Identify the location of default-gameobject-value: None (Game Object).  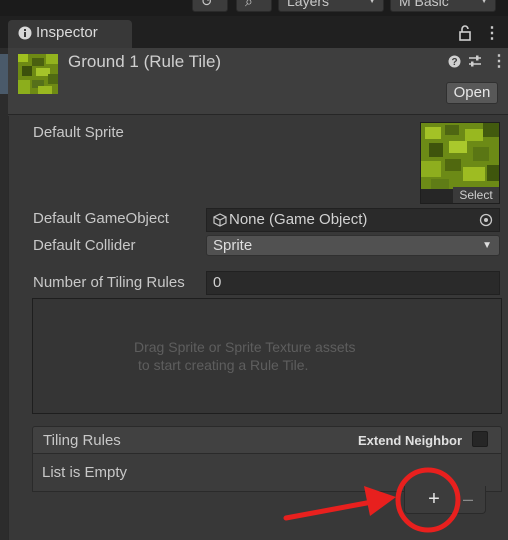
(298, 219).